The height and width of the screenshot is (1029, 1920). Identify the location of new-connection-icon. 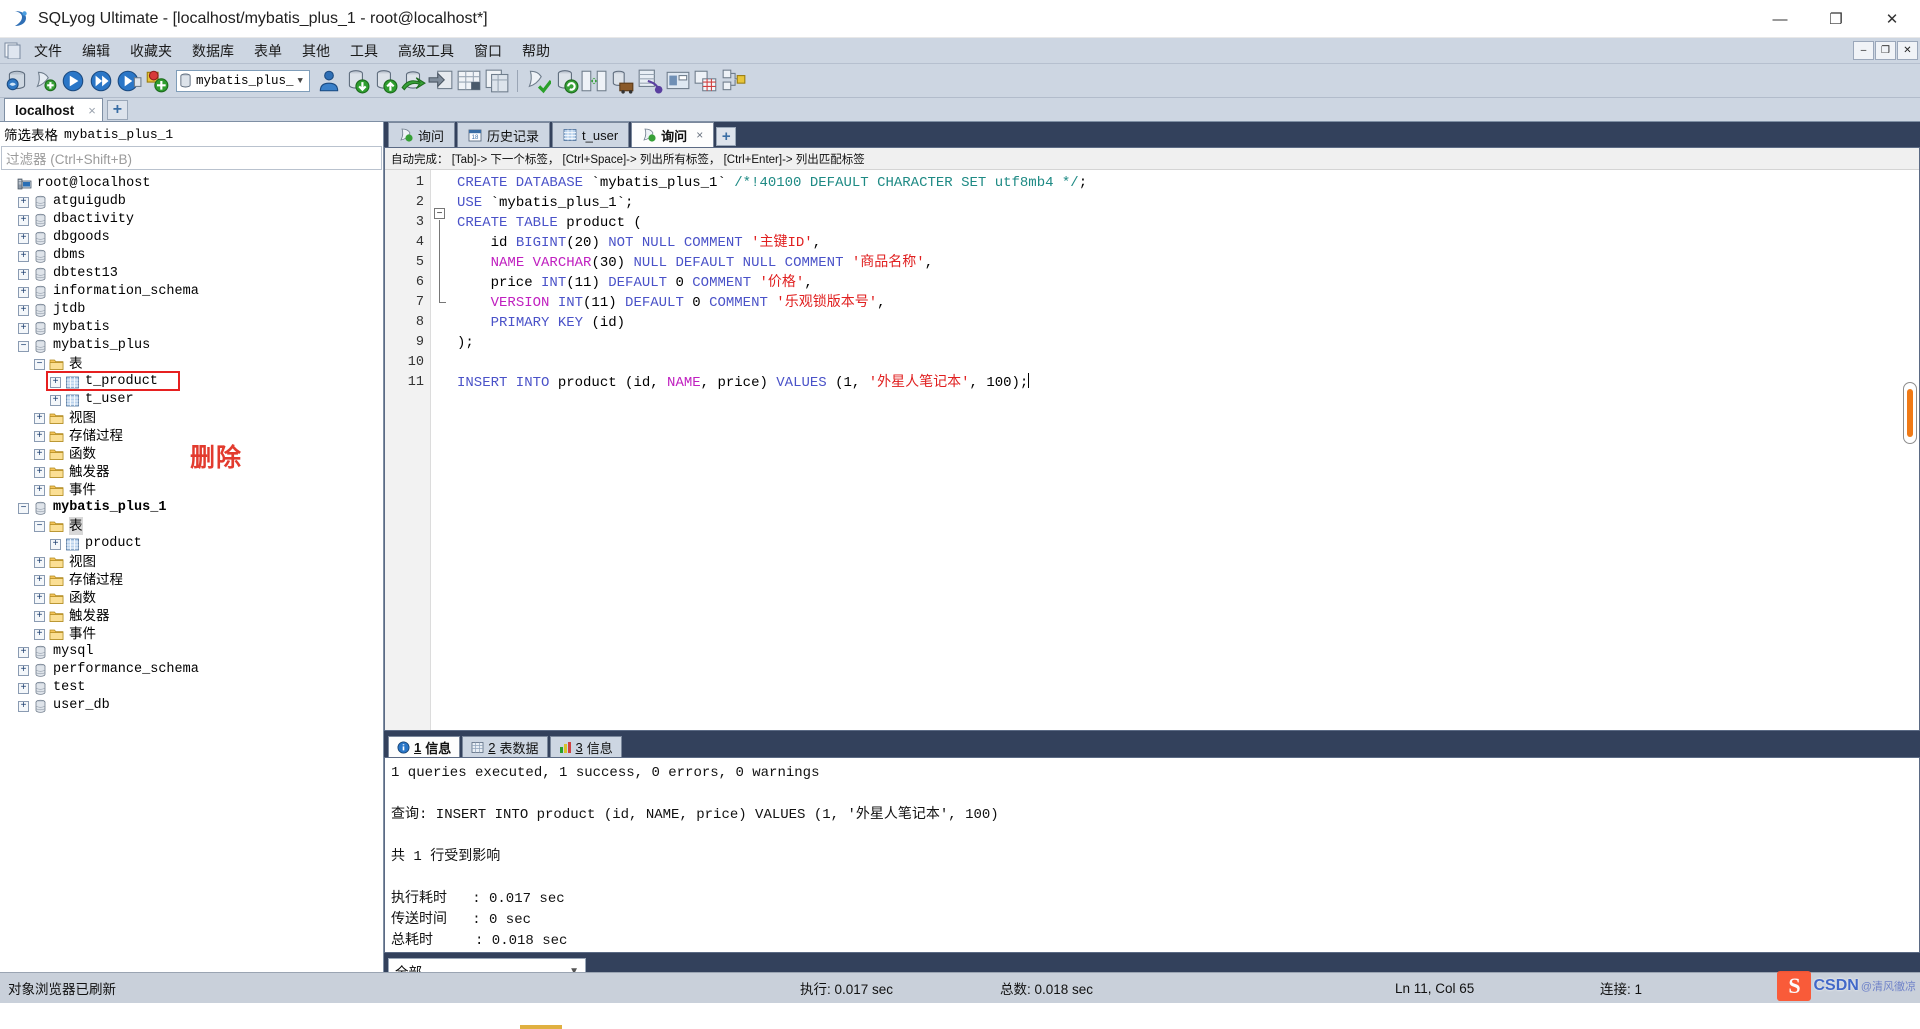
(17, 81).